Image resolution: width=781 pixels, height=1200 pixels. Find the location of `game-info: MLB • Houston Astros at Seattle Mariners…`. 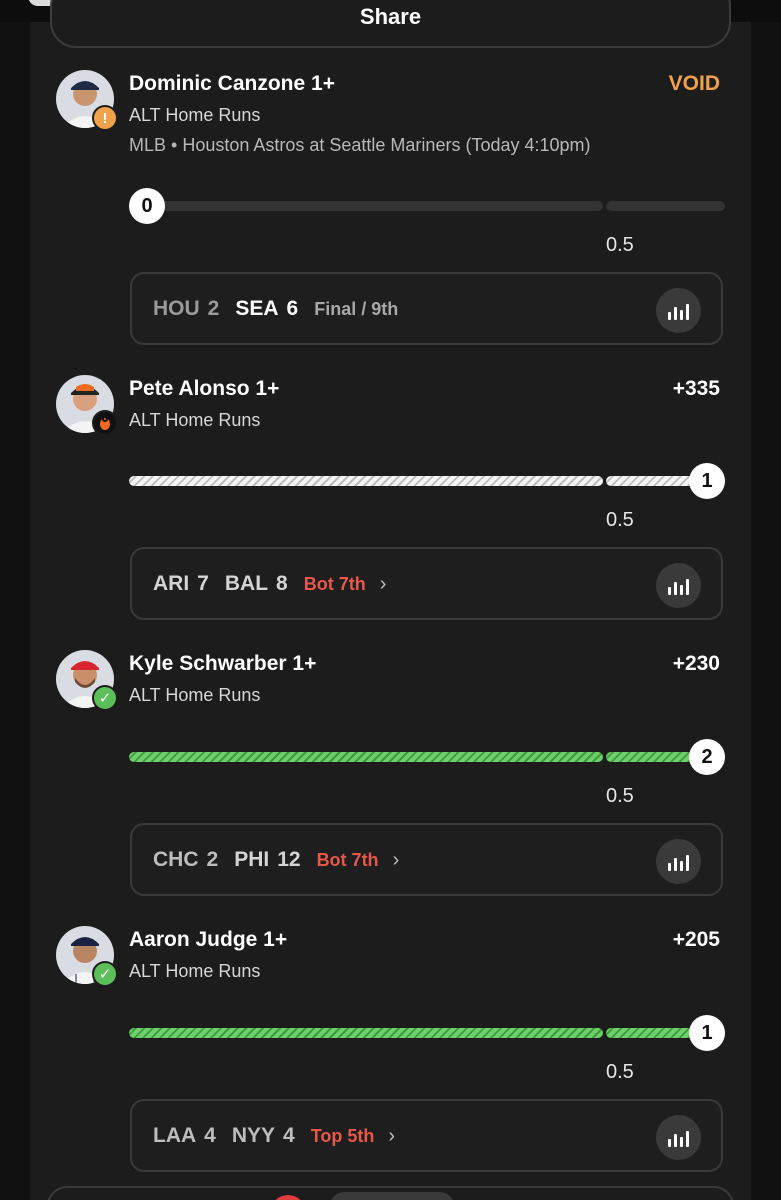

game-info: MLB • Houston Astros at Seattle Mariners… is located at coordinates (360, 145).